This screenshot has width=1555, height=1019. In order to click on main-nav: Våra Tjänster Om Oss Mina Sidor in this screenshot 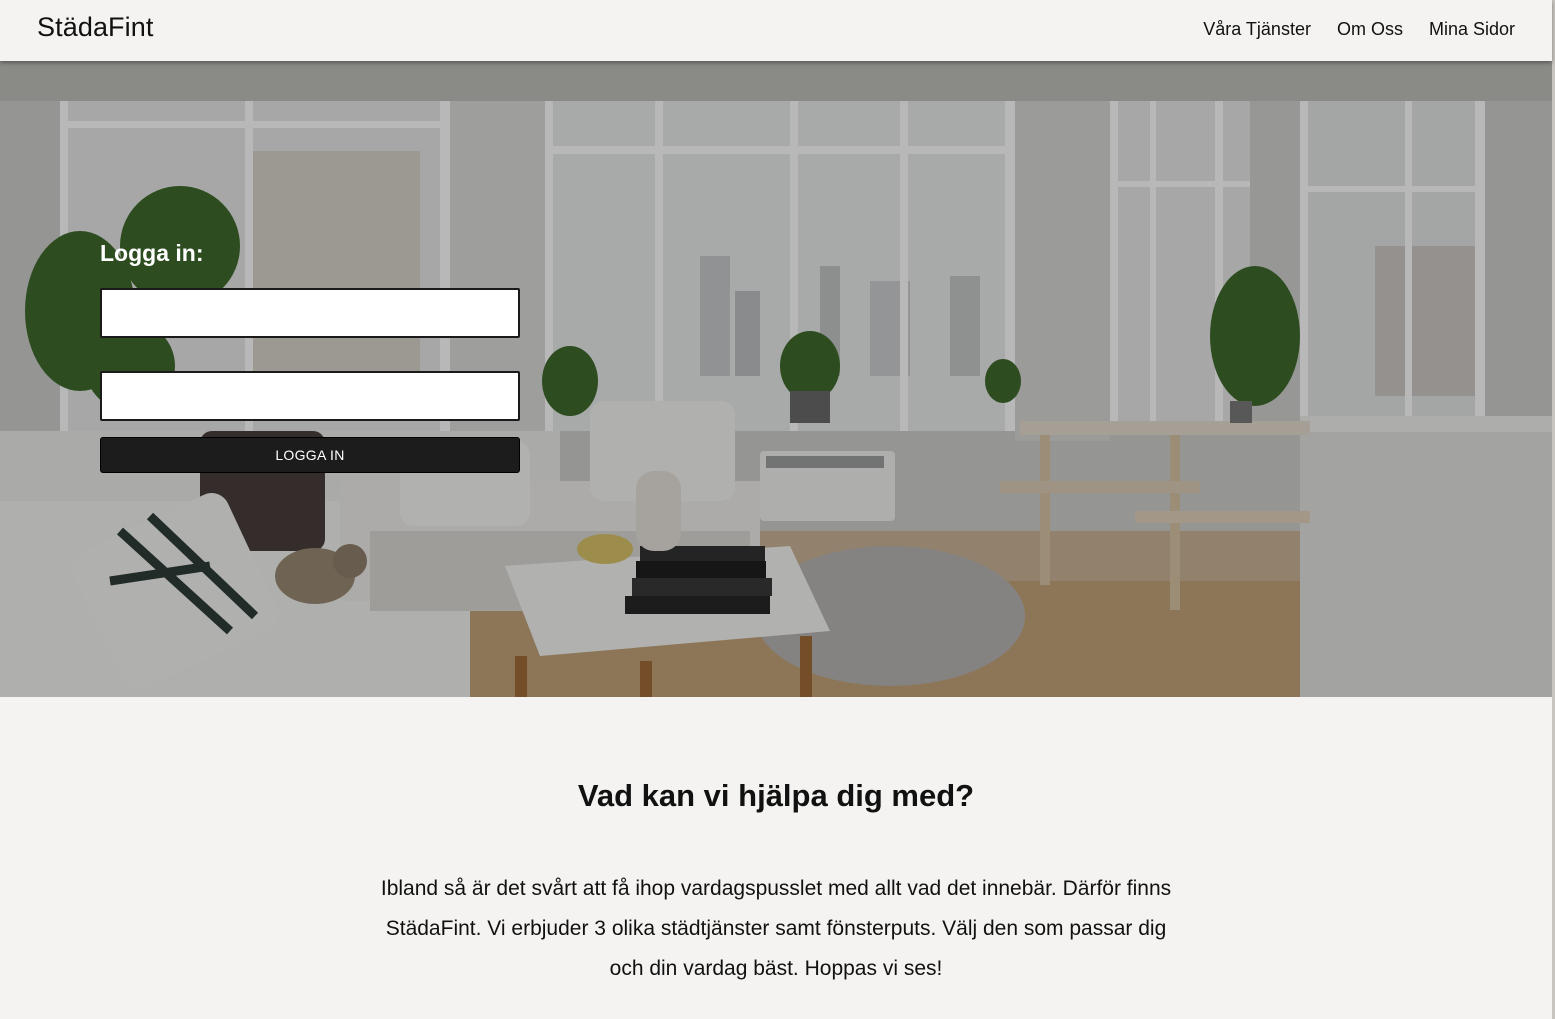, I will do `click(1359, 29)`.